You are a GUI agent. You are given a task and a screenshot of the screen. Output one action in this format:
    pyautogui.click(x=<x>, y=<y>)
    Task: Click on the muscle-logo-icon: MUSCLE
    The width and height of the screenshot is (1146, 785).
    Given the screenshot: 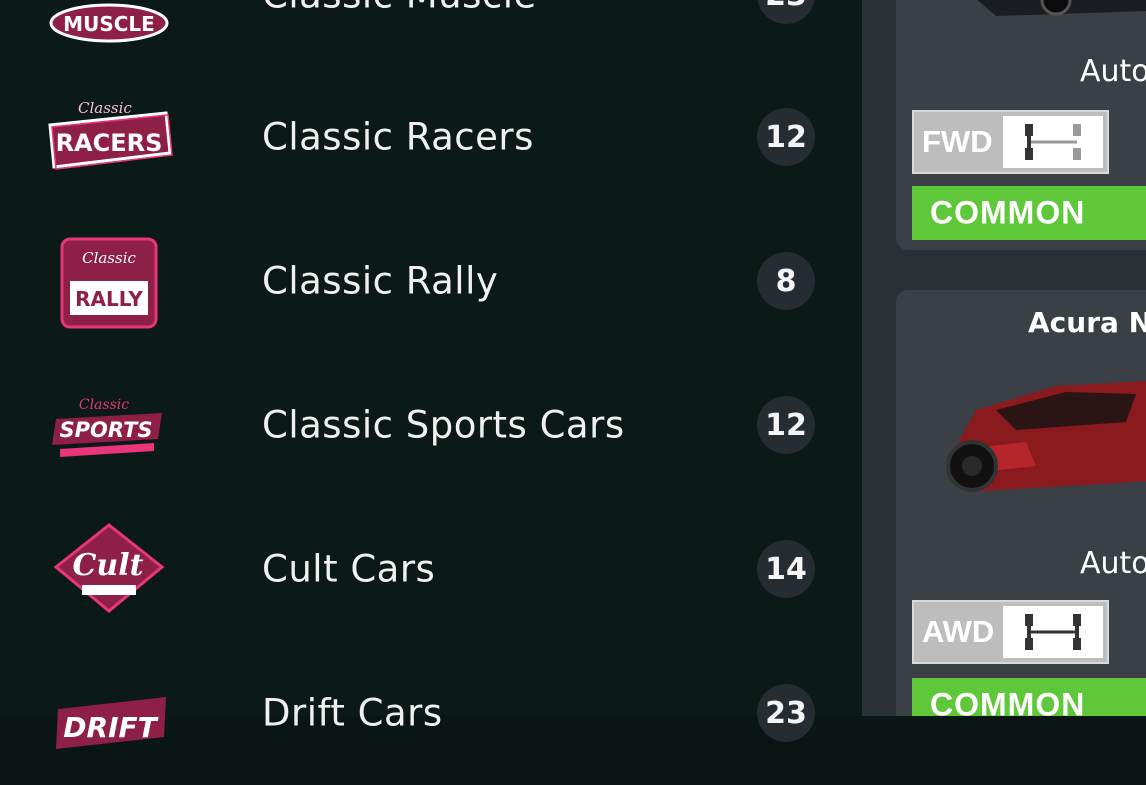 What is the action you would take?
    pyautogui.click(x=109, y=23)
    